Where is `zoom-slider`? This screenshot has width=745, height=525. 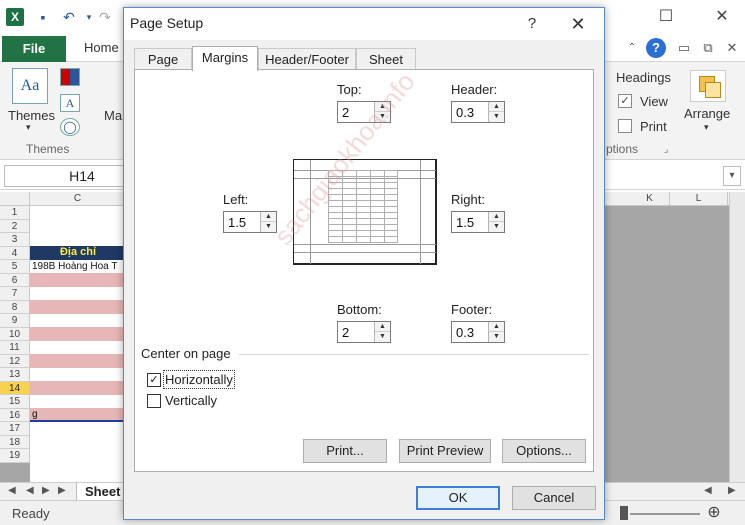 zoom-slider is located at coordinates (665, 514).